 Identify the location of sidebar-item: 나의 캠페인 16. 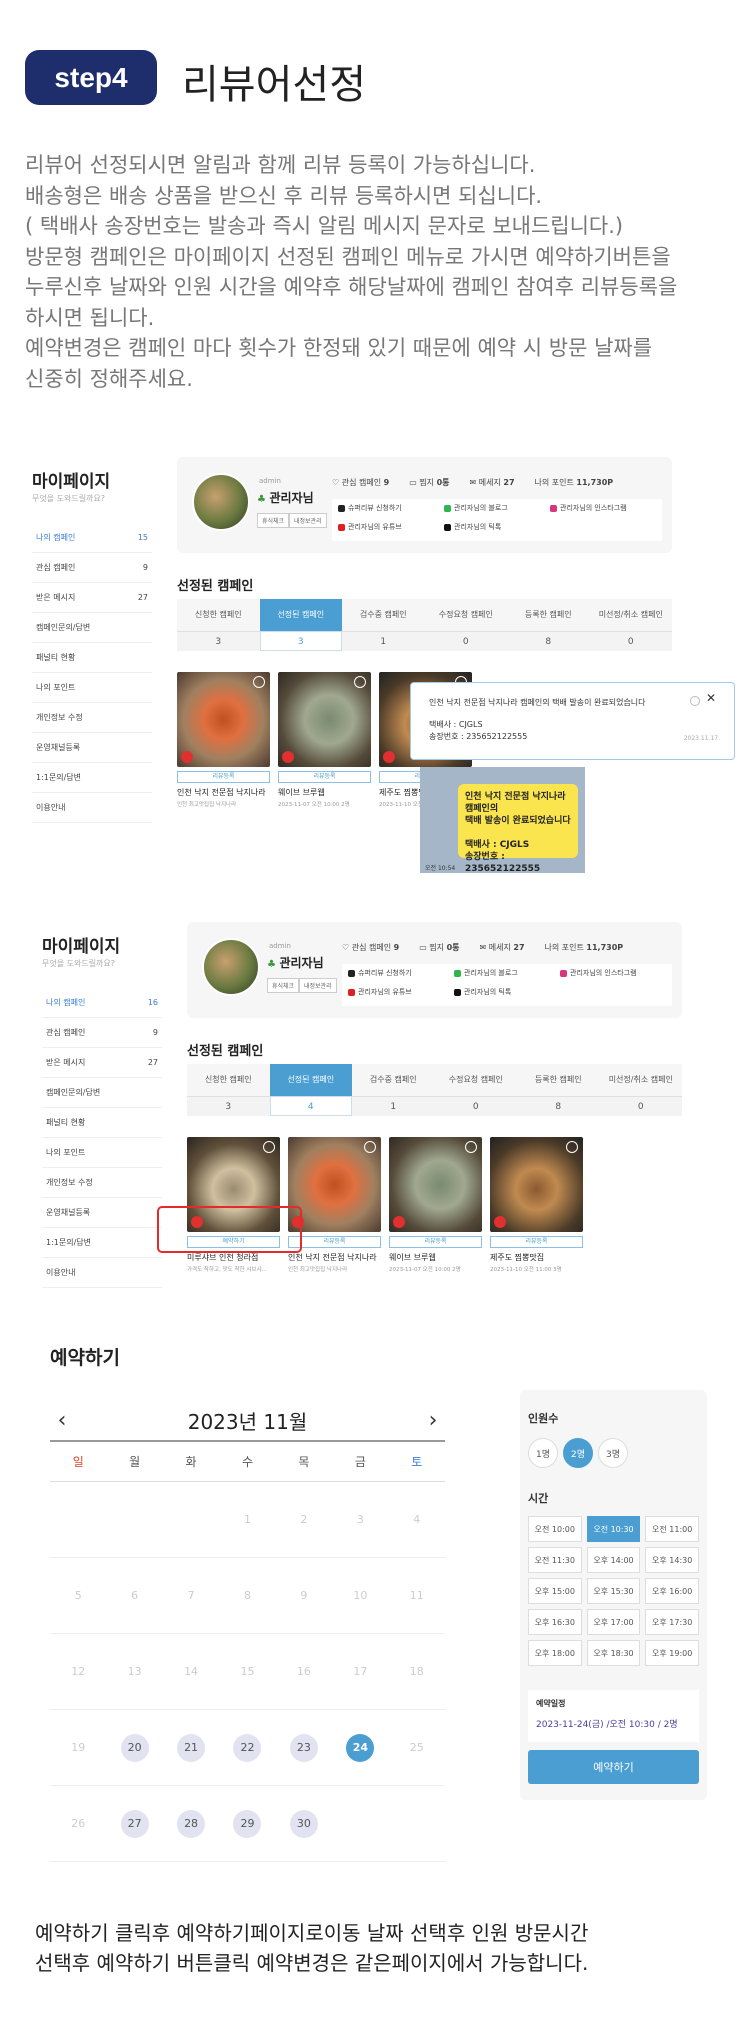
(102, 1003).